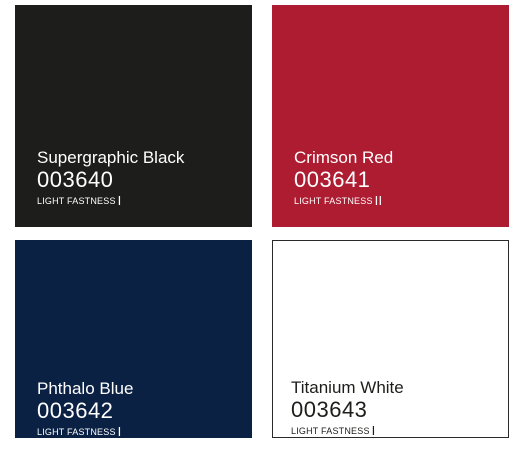 The image size is (515, 462). Describe the element at coordinates (378, 200) in the screenshot. I see `light-fastness-value: II` at that location.